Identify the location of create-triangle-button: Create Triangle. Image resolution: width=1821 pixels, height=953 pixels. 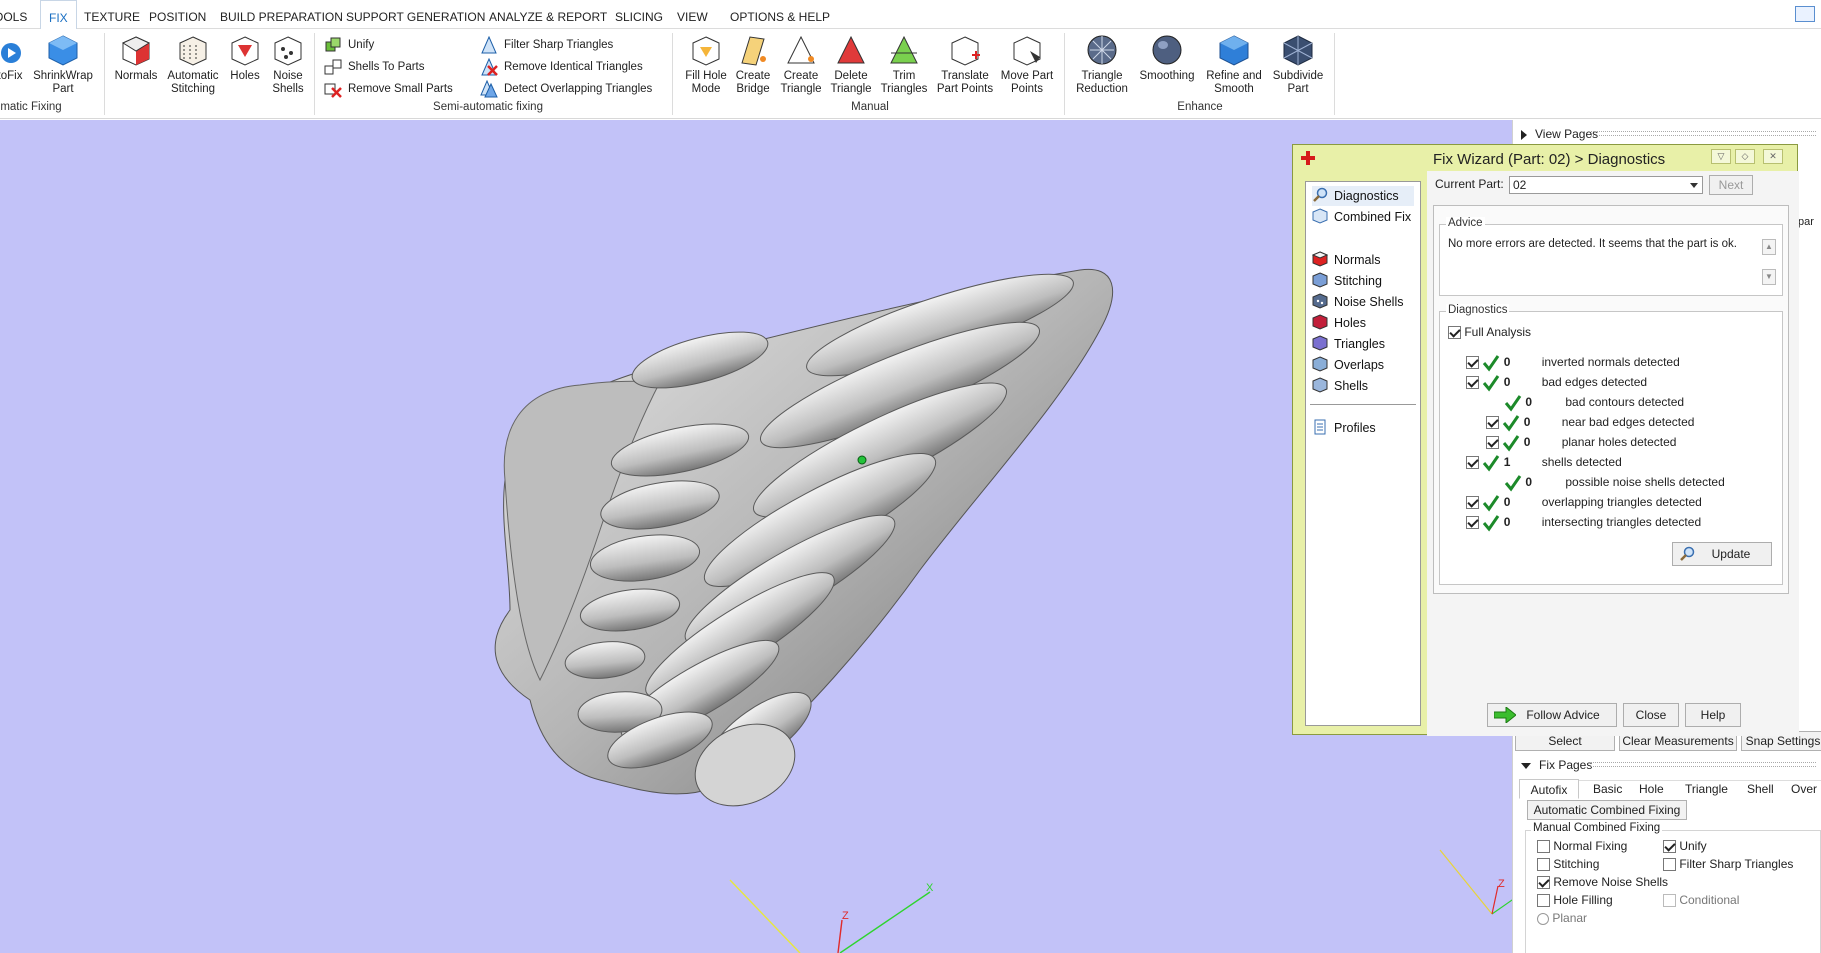
(801, 64).